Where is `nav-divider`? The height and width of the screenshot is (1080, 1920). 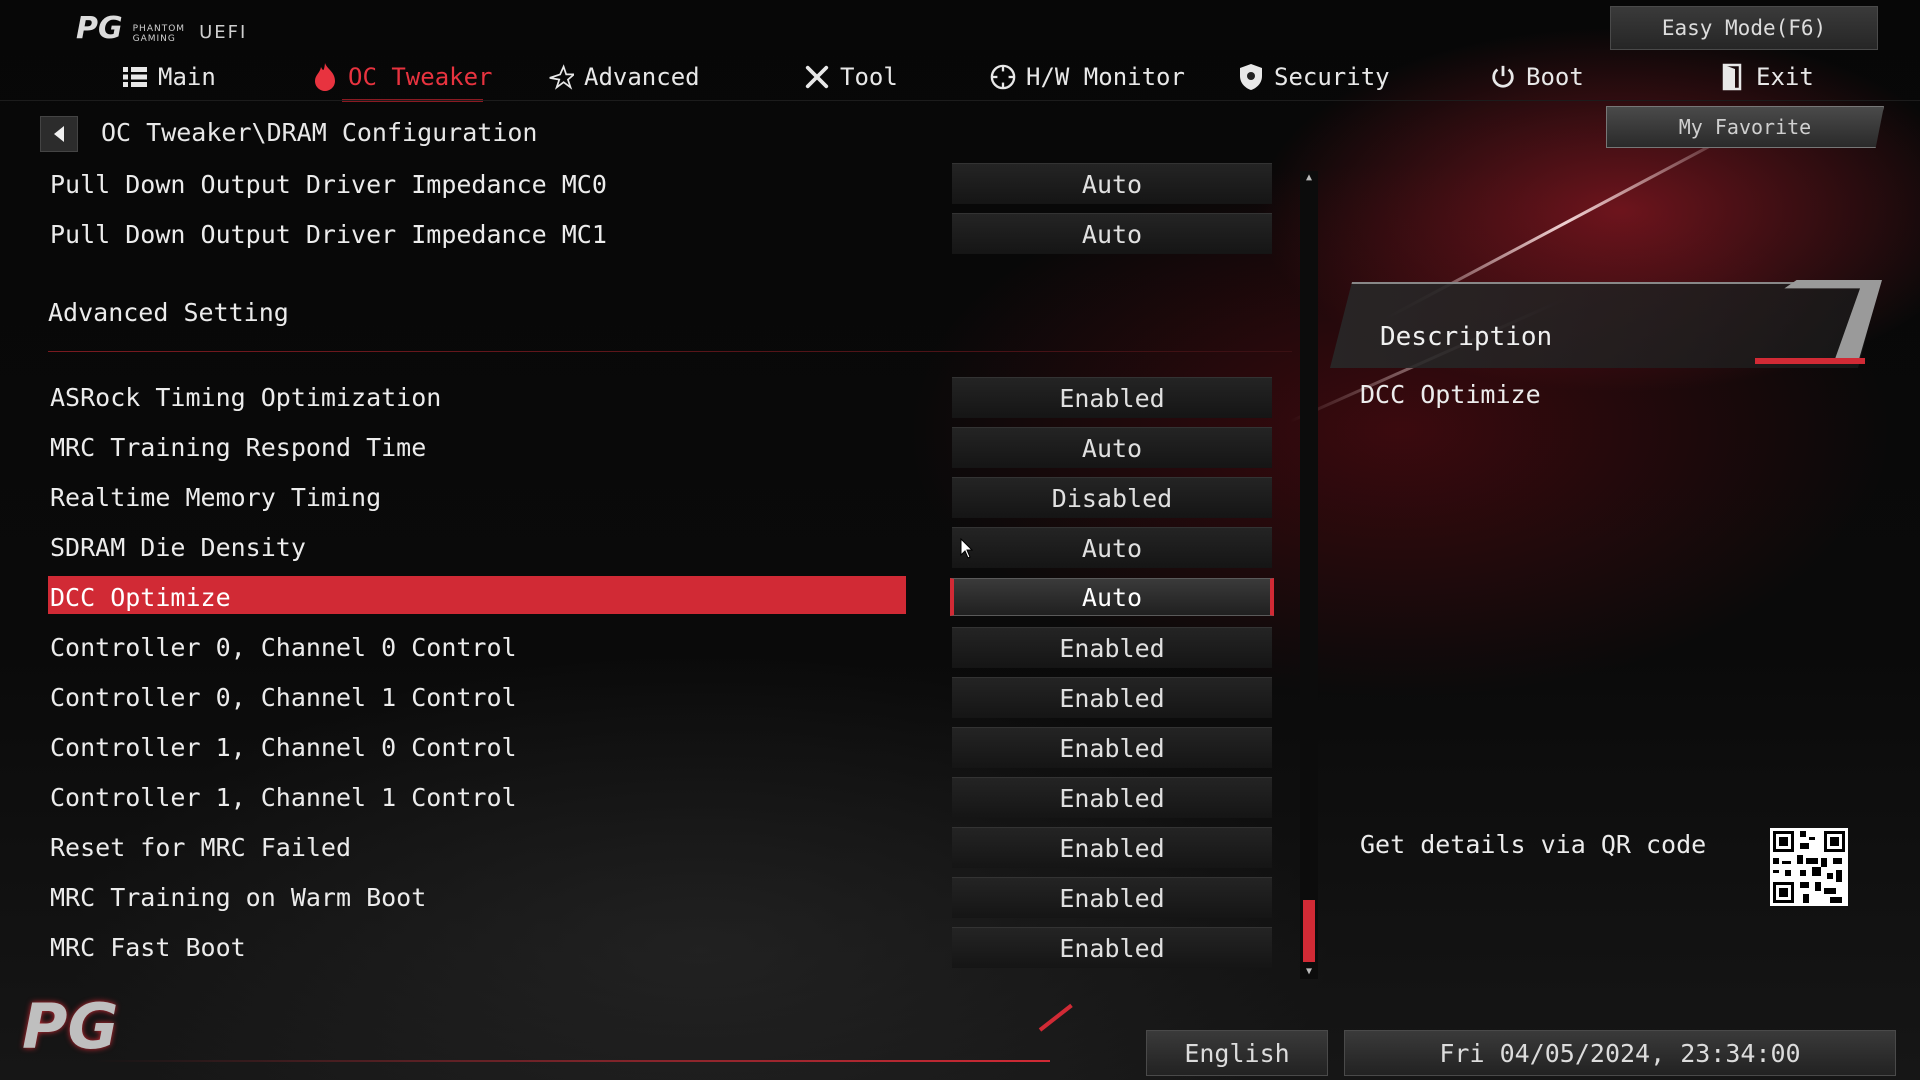
nav-divider is located at coordinates (960, 100).